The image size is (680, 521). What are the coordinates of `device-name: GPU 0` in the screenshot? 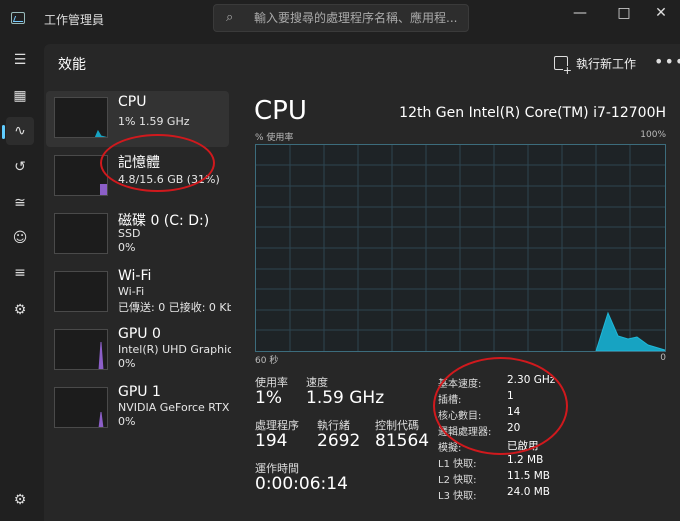 It's located at (139, 334).